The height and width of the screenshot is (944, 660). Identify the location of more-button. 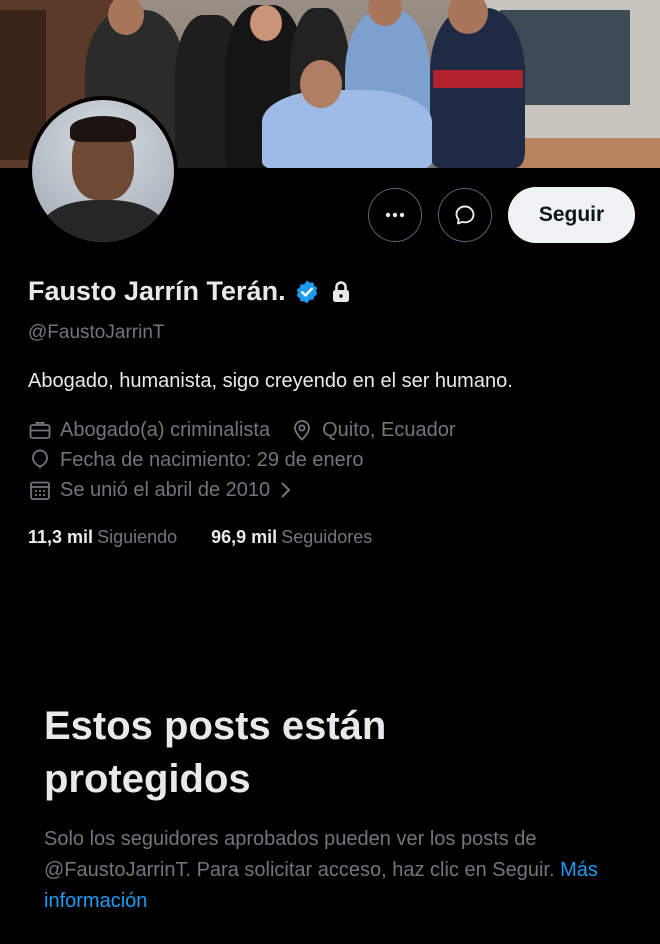
(395, 215).